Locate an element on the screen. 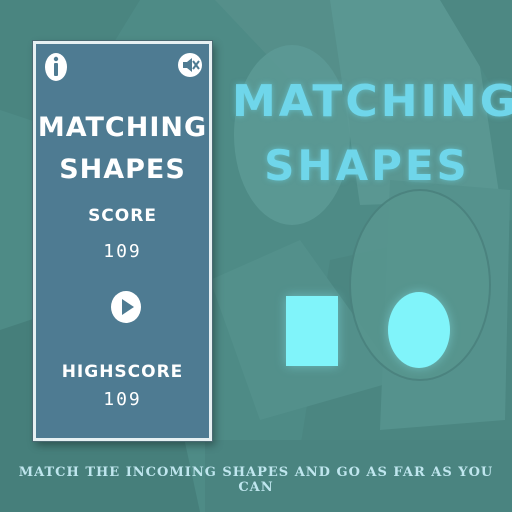 The image size is (512, 512). score-label: SCORE is located at coordinates (122, 216).